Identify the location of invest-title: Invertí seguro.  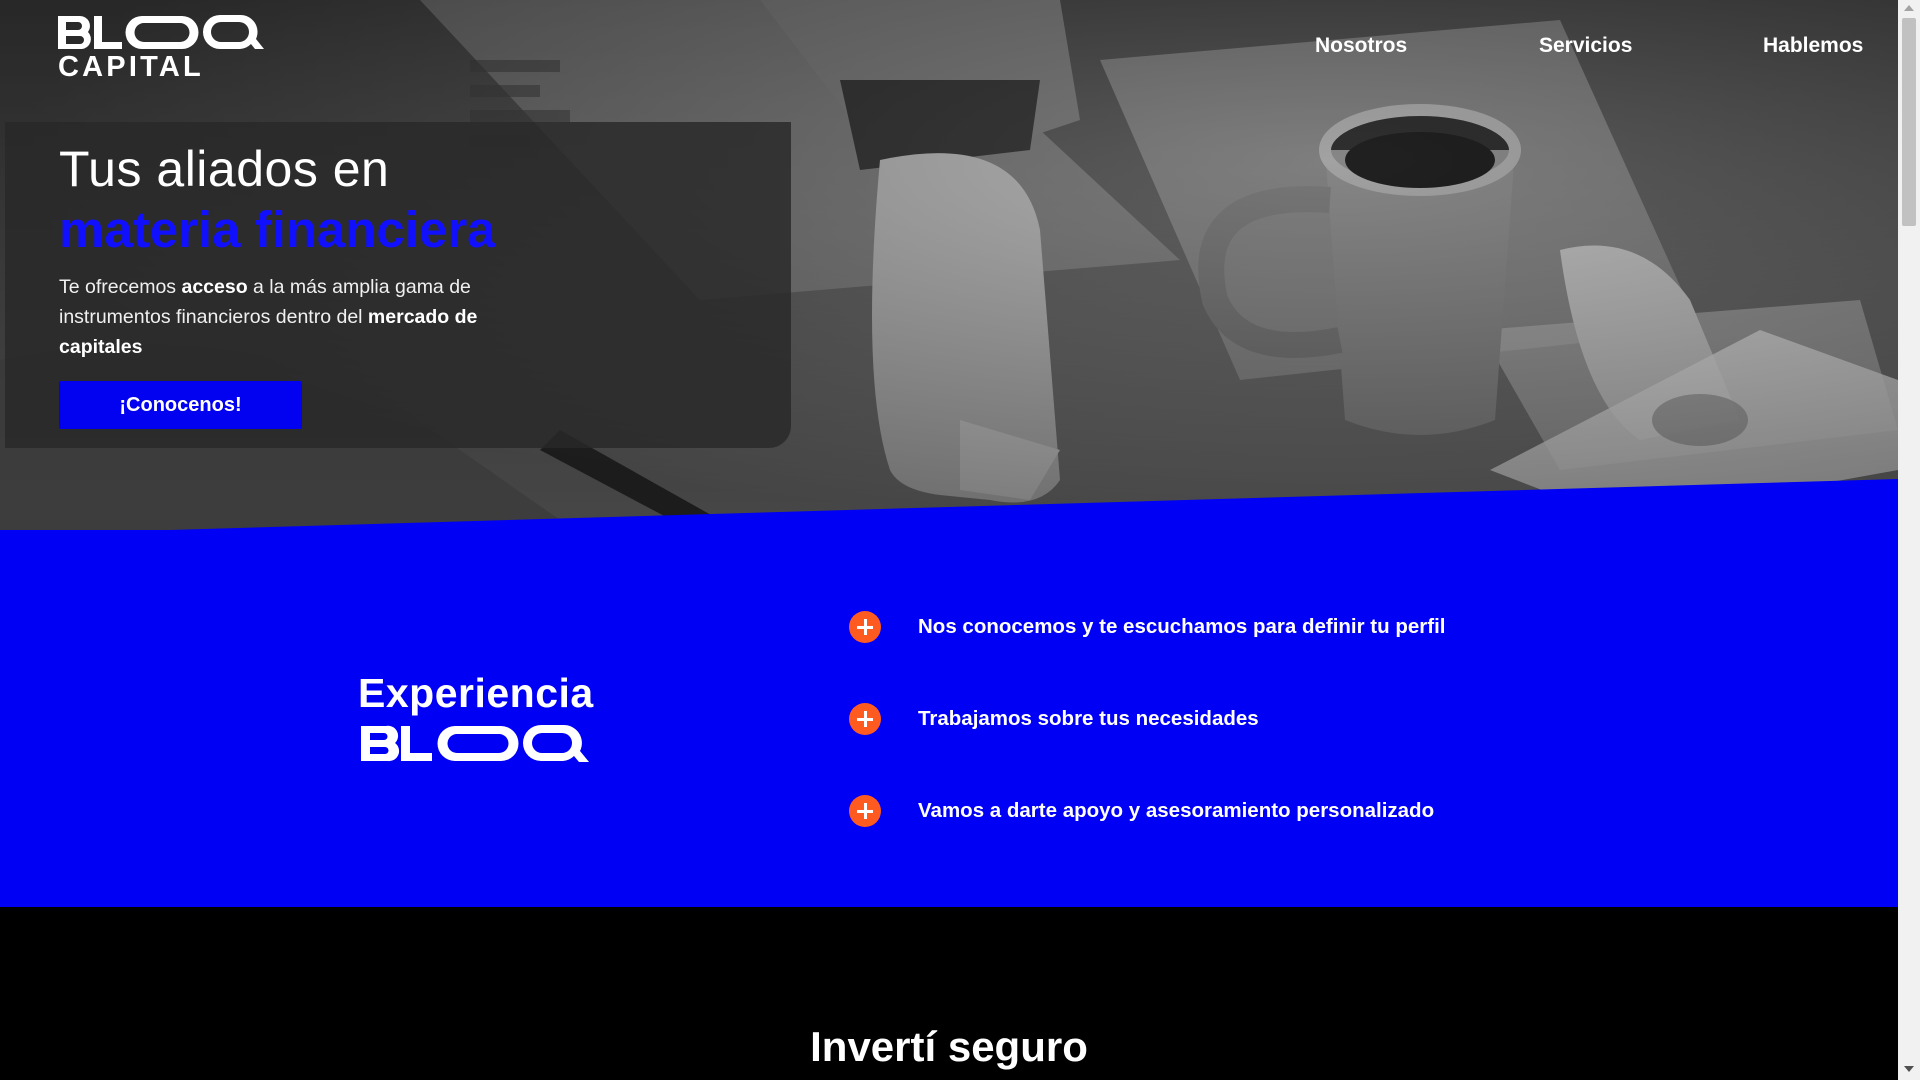
(949, 1046).